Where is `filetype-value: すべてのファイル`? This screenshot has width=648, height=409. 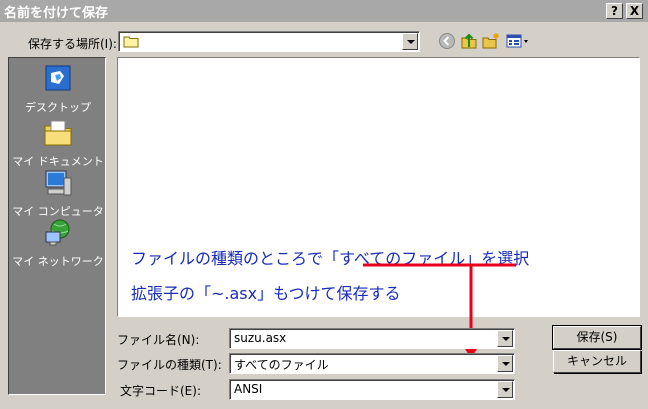 filetype-value: すべてのファイル is located at coordinates (281, 365).